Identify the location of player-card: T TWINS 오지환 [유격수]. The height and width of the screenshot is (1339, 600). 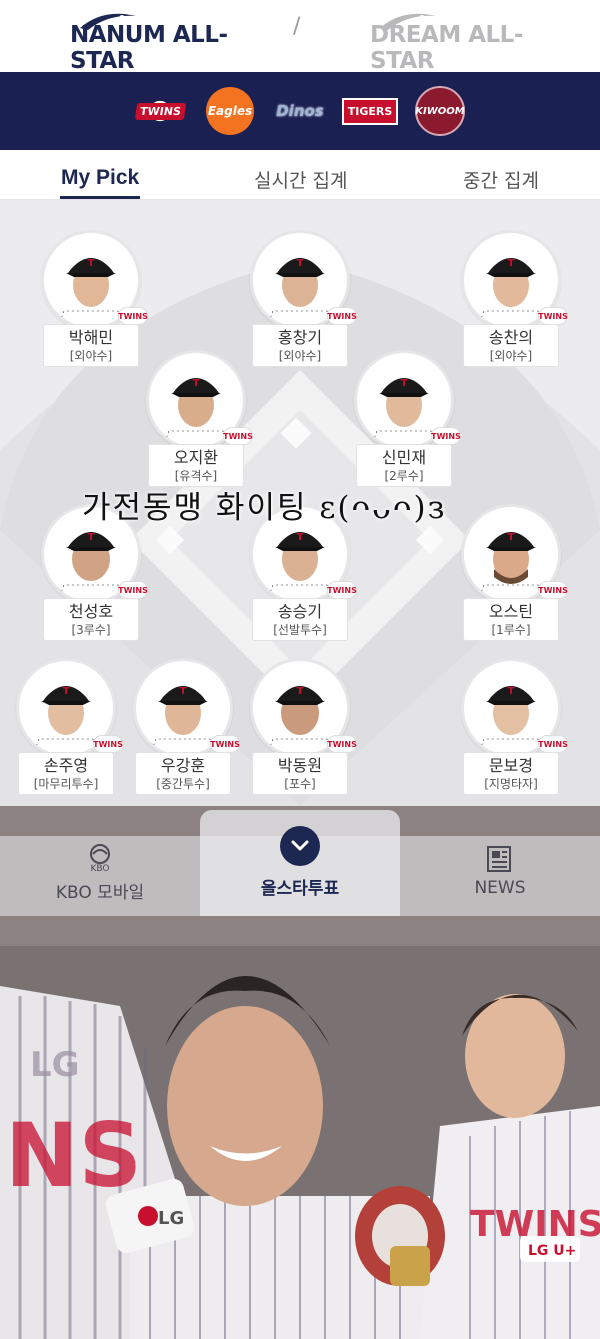
(196, 418).